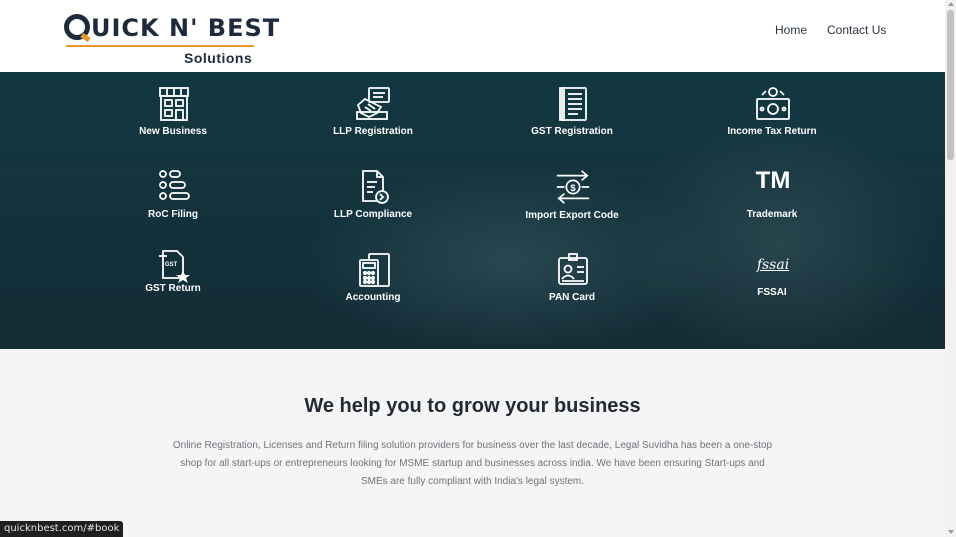 The image size is (956, 537). Describe the element at coordinates (772, 131) in the screenshot. I see `service-label: Income Tax Return` at that location.